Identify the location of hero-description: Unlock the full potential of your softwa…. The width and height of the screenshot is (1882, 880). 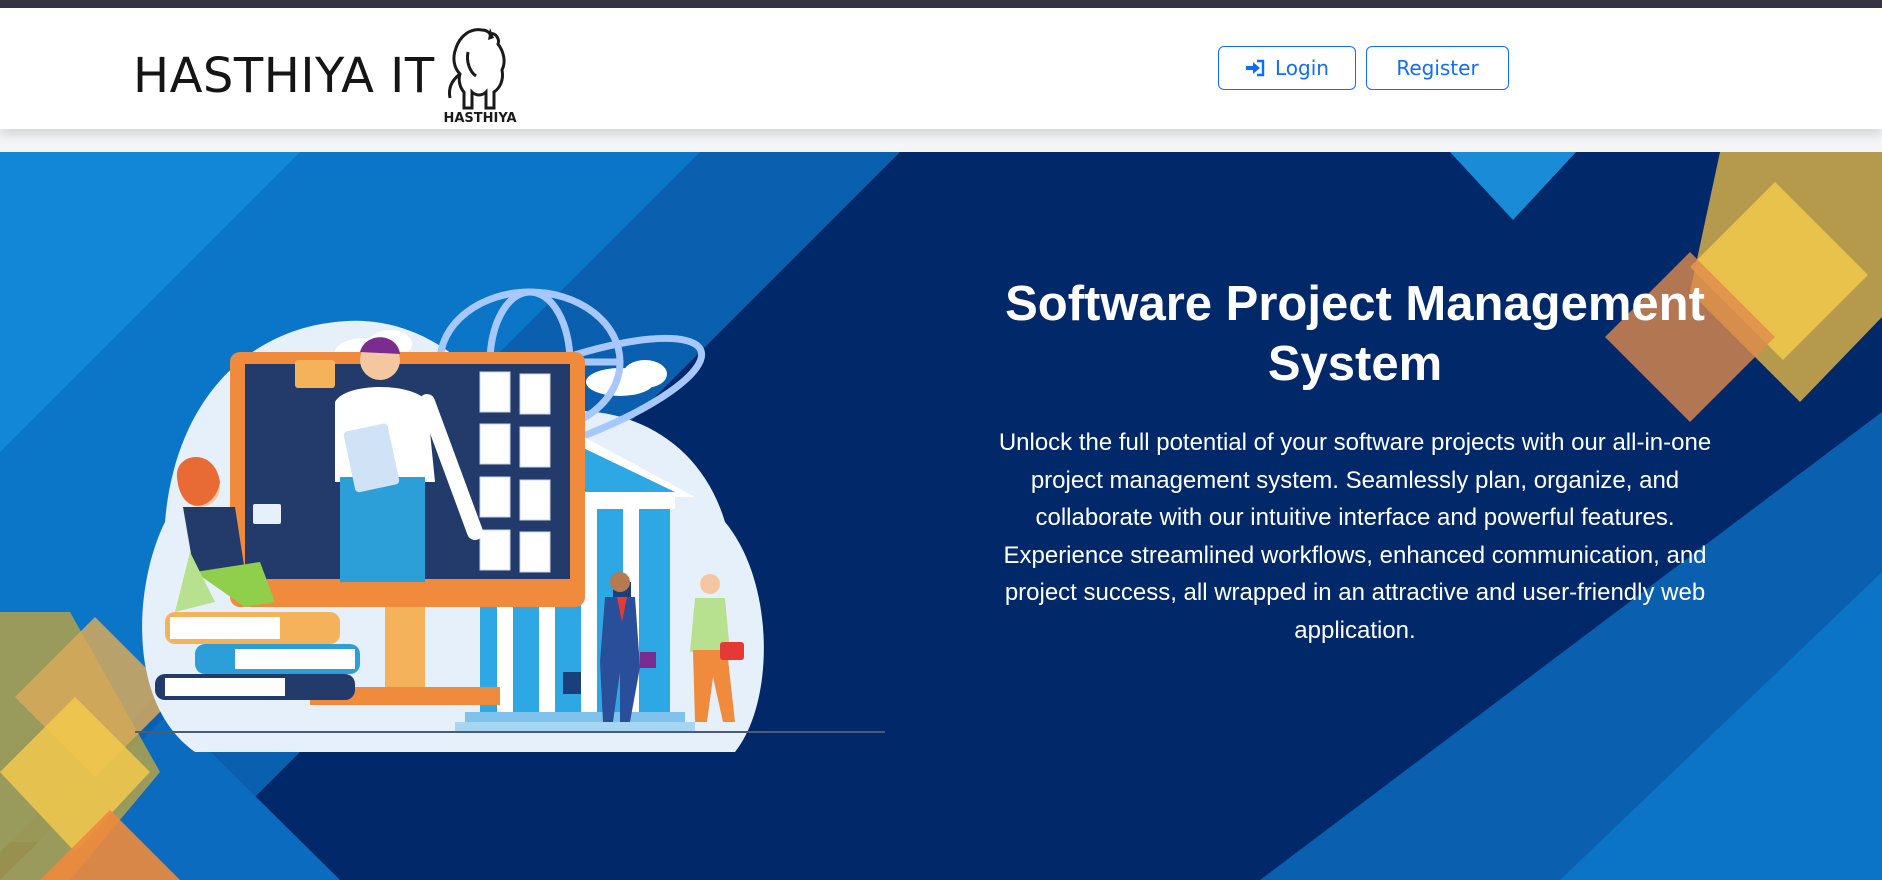
(1355, 536).